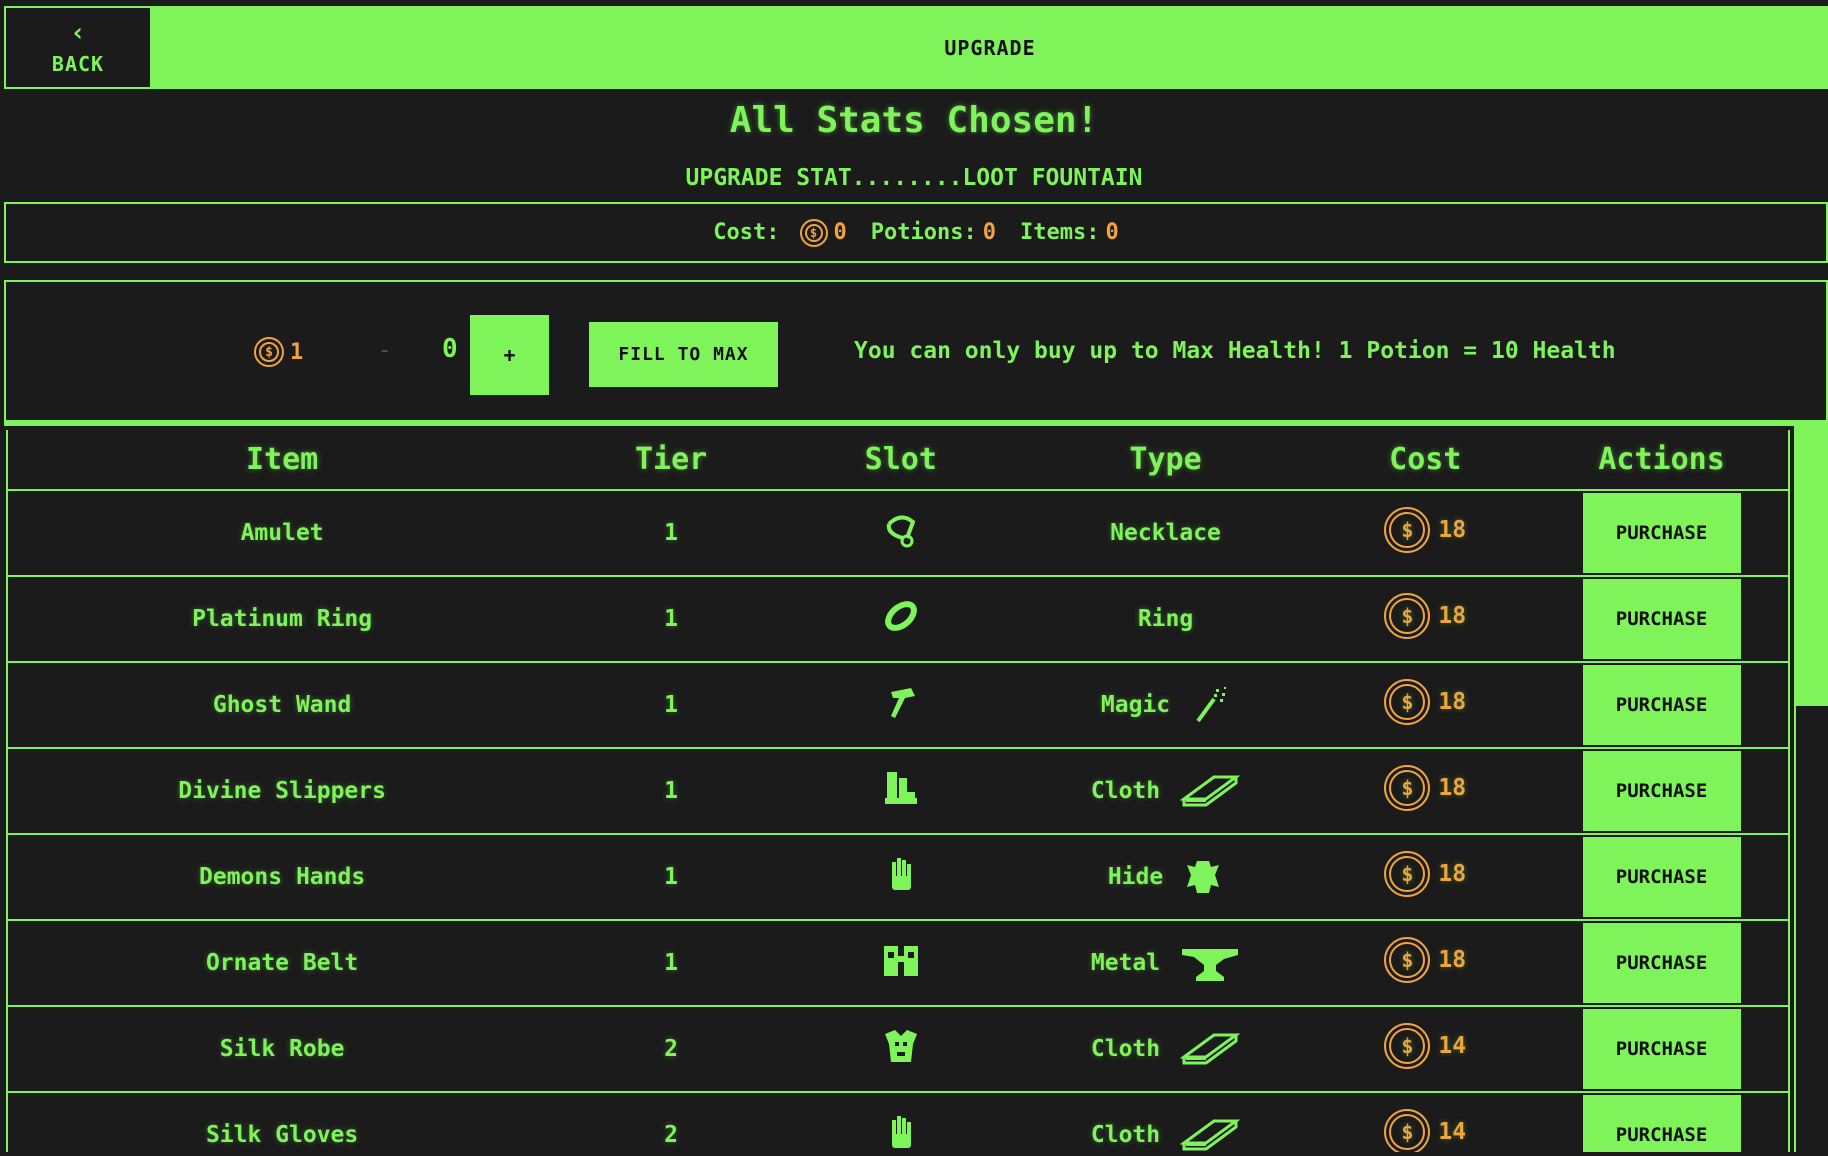  What do you see at coordinates (282, 619) in the screenshot?
I see `item-name: Platinum Ring` at bounding box center [282, 619].